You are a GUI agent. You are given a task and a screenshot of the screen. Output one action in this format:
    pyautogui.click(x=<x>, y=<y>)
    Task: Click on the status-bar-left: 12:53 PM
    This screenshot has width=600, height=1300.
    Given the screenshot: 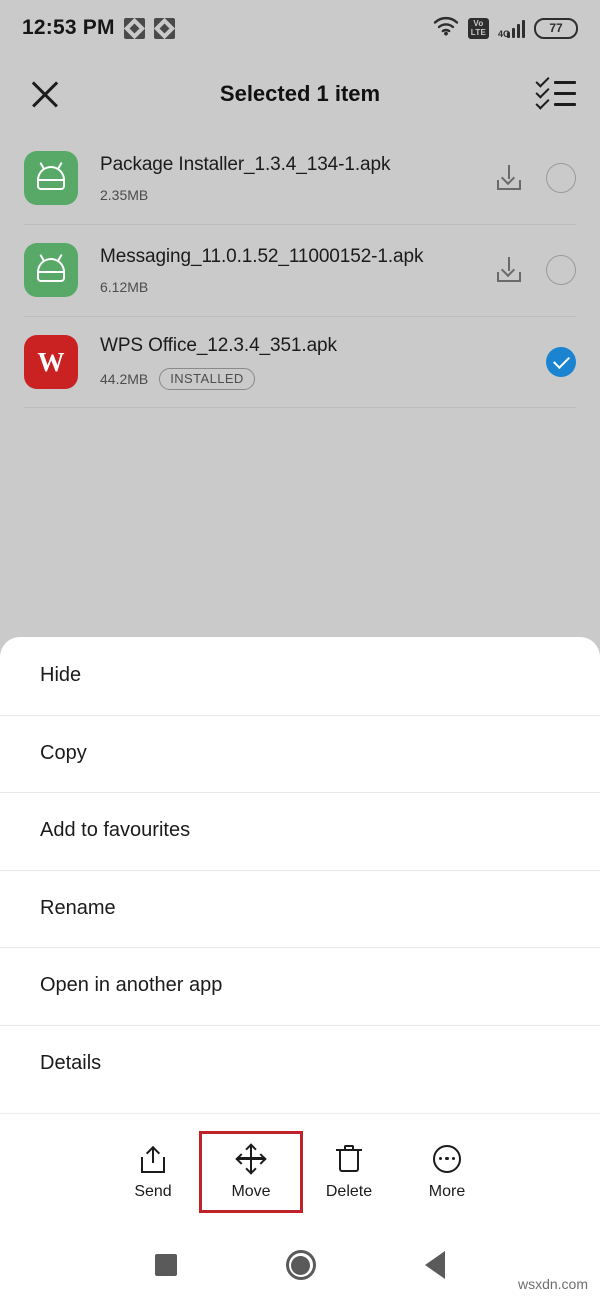 What is the action you would take?
    pyautogui.click(x=98, y=28)
    